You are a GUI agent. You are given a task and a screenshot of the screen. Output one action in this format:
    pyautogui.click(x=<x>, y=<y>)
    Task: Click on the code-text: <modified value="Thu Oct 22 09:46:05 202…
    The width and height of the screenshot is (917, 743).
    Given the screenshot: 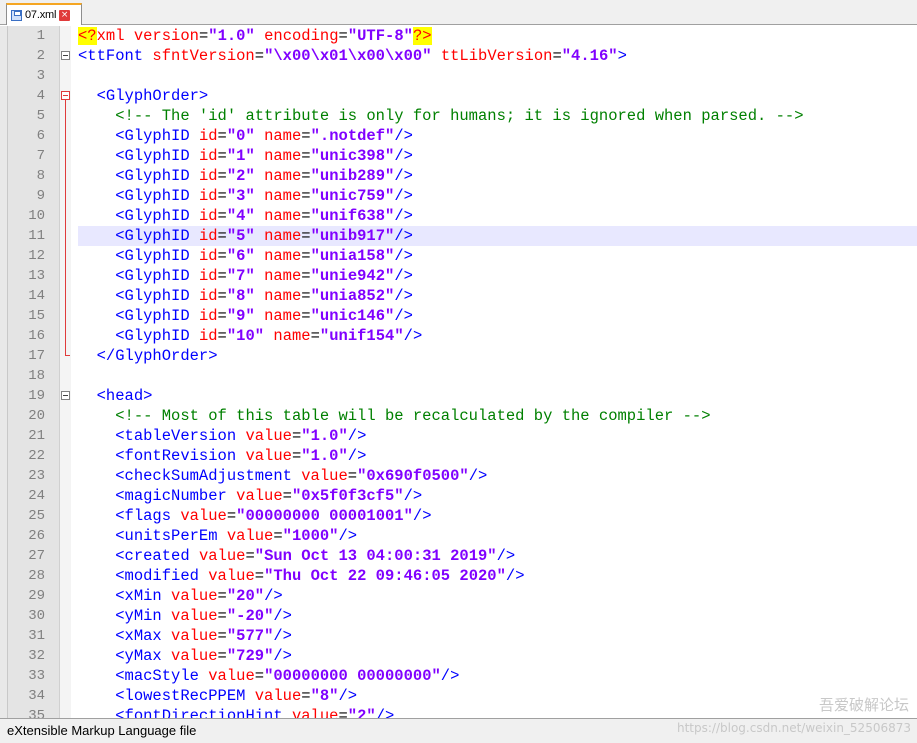 What is the action you would take?
    pyautogui.click(x=301, y=576)
    